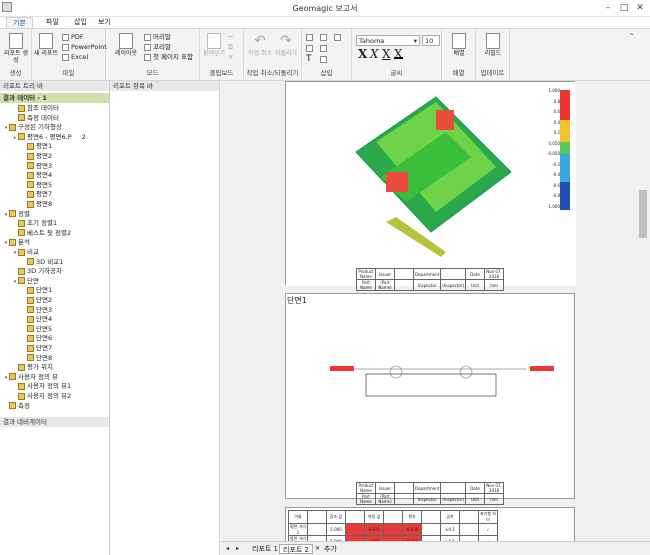 The width and height of the screenshot is (650, 555). What do you see at coordinates (80, 22) in the screenshot?
I see `tab-insert: 삽입` at bounding box center [80, 22].